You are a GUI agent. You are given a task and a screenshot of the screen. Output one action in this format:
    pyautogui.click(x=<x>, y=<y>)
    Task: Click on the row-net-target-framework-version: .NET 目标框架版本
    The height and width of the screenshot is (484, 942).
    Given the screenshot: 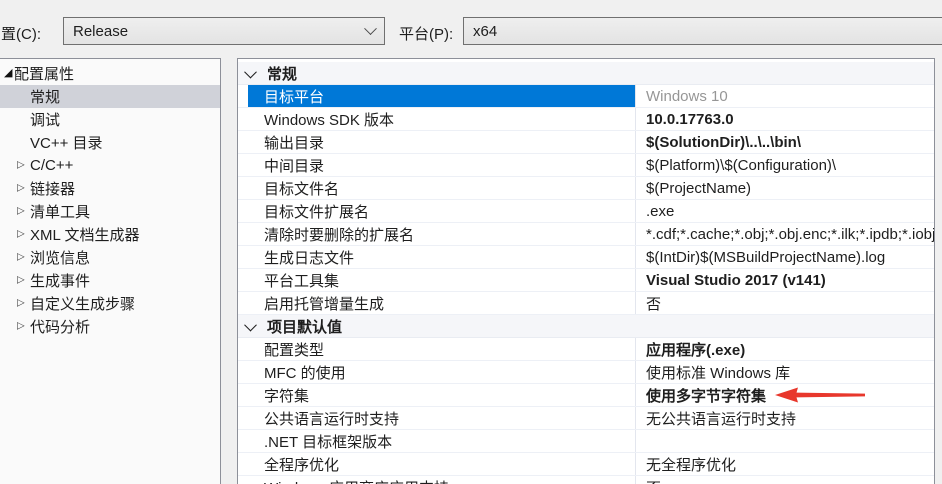 What is the action you would take?
    pyautogui.click(x=586, y=441)
    